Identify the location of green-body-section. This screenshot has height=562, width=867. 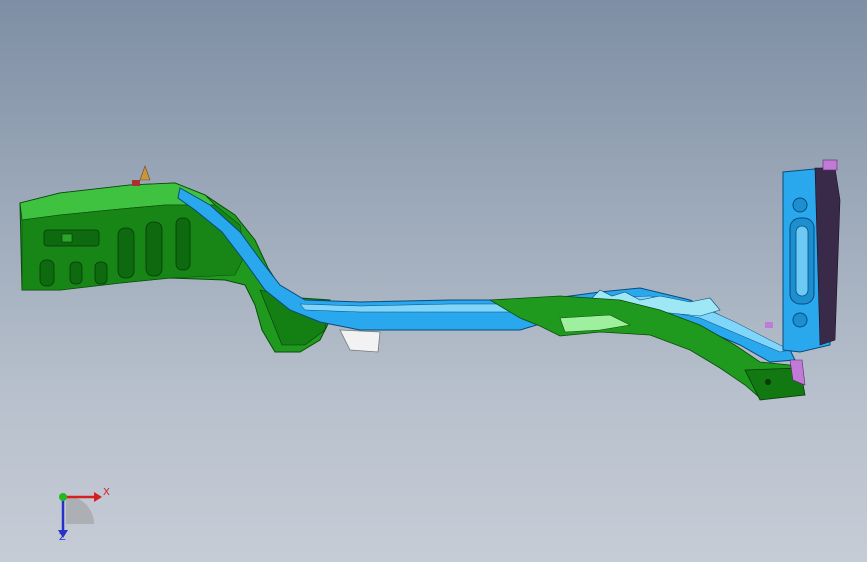
(175, 259).